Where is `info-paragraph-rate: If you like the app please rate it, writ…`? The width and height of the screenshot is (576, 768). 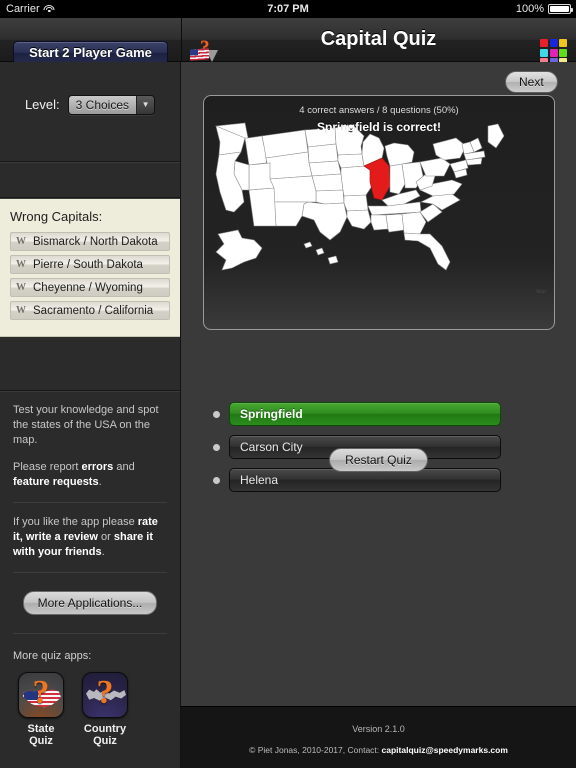
info-paragraph-rate: If you like the app please rate it, writ… is located at coordinates (90, 537).